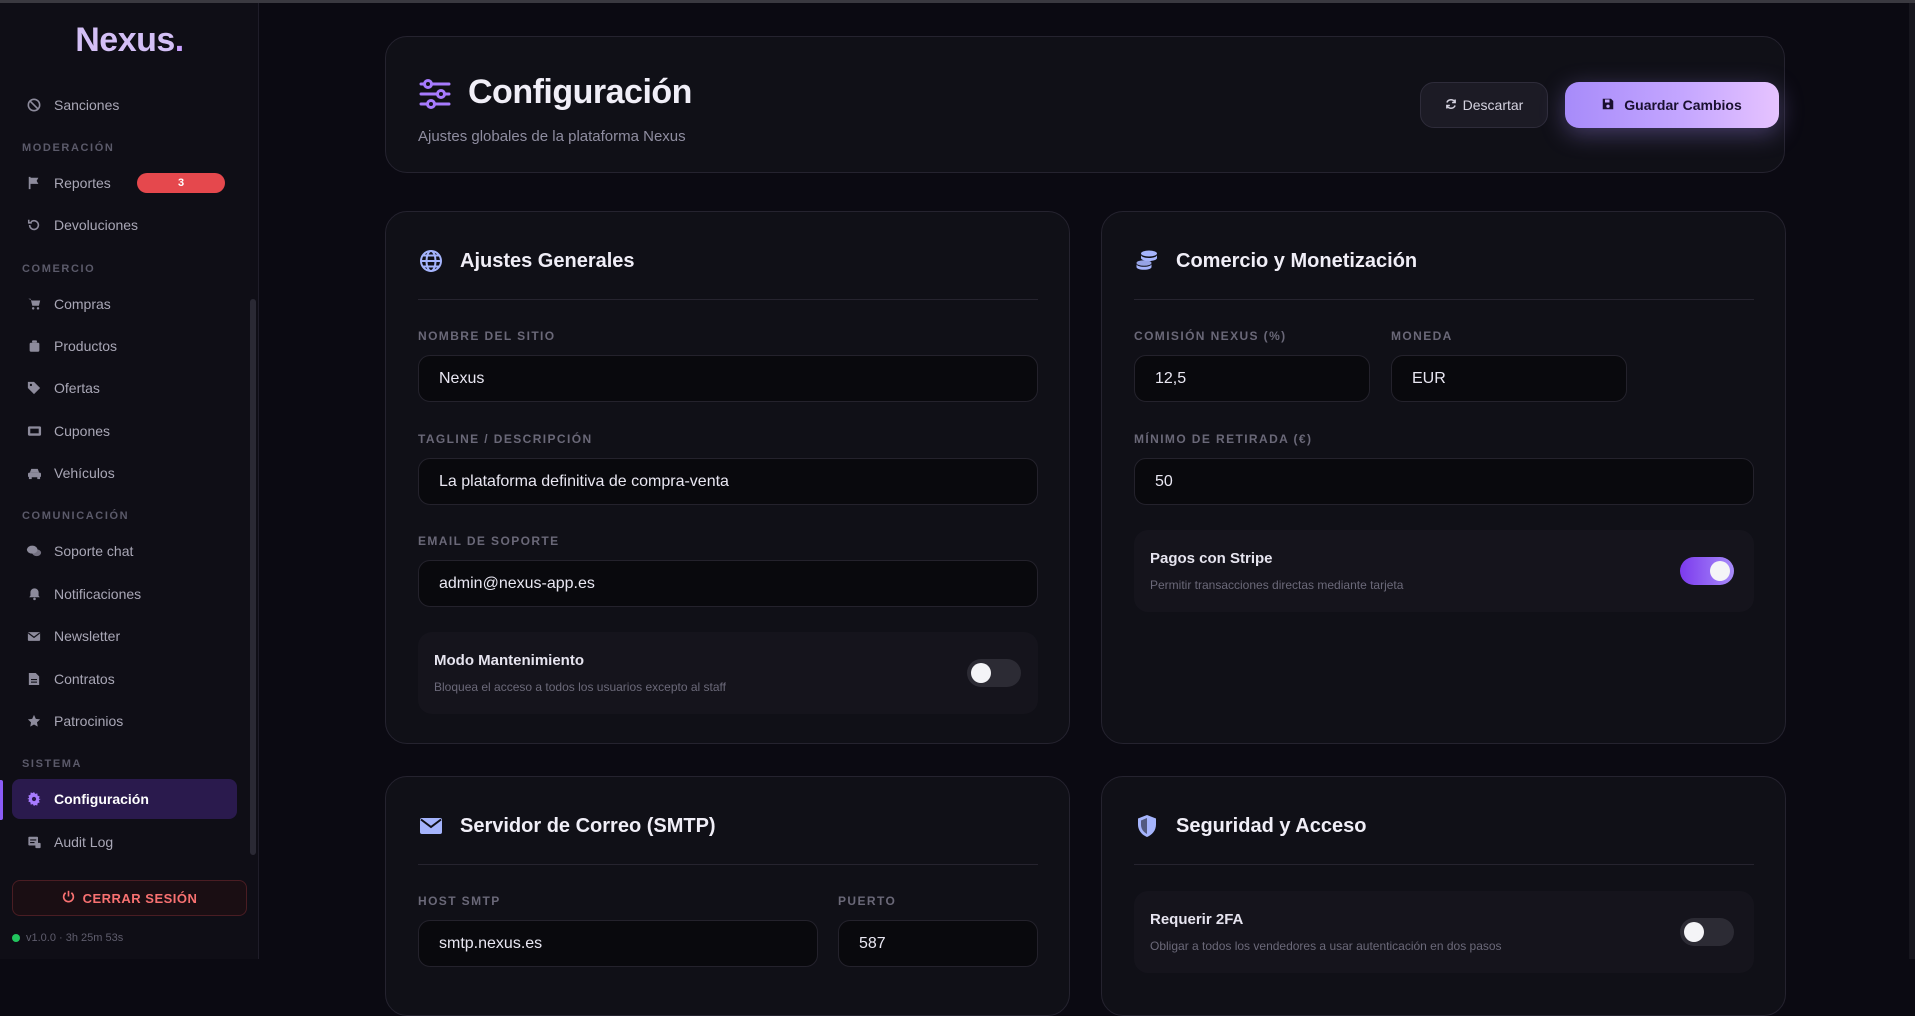 The image size is (1915, 1016). What do you see at coordinates (1912, 481) in the screenshot?
I see `page-scrollbar` at bounding box center [1912, 481].